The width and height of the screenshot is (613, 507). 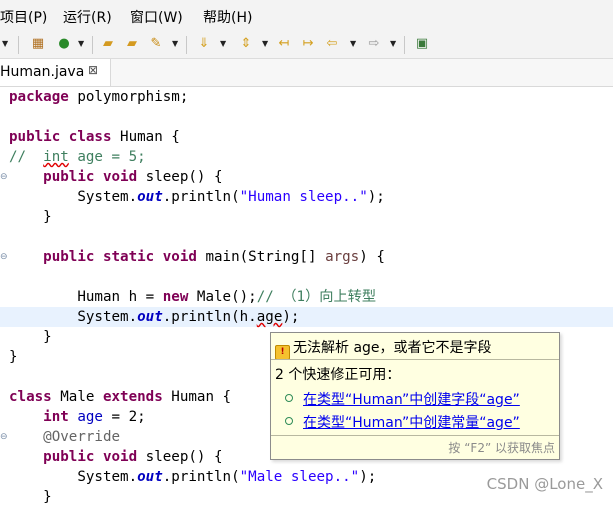 I want to click on keyword: new, so click(x=175, y=297).